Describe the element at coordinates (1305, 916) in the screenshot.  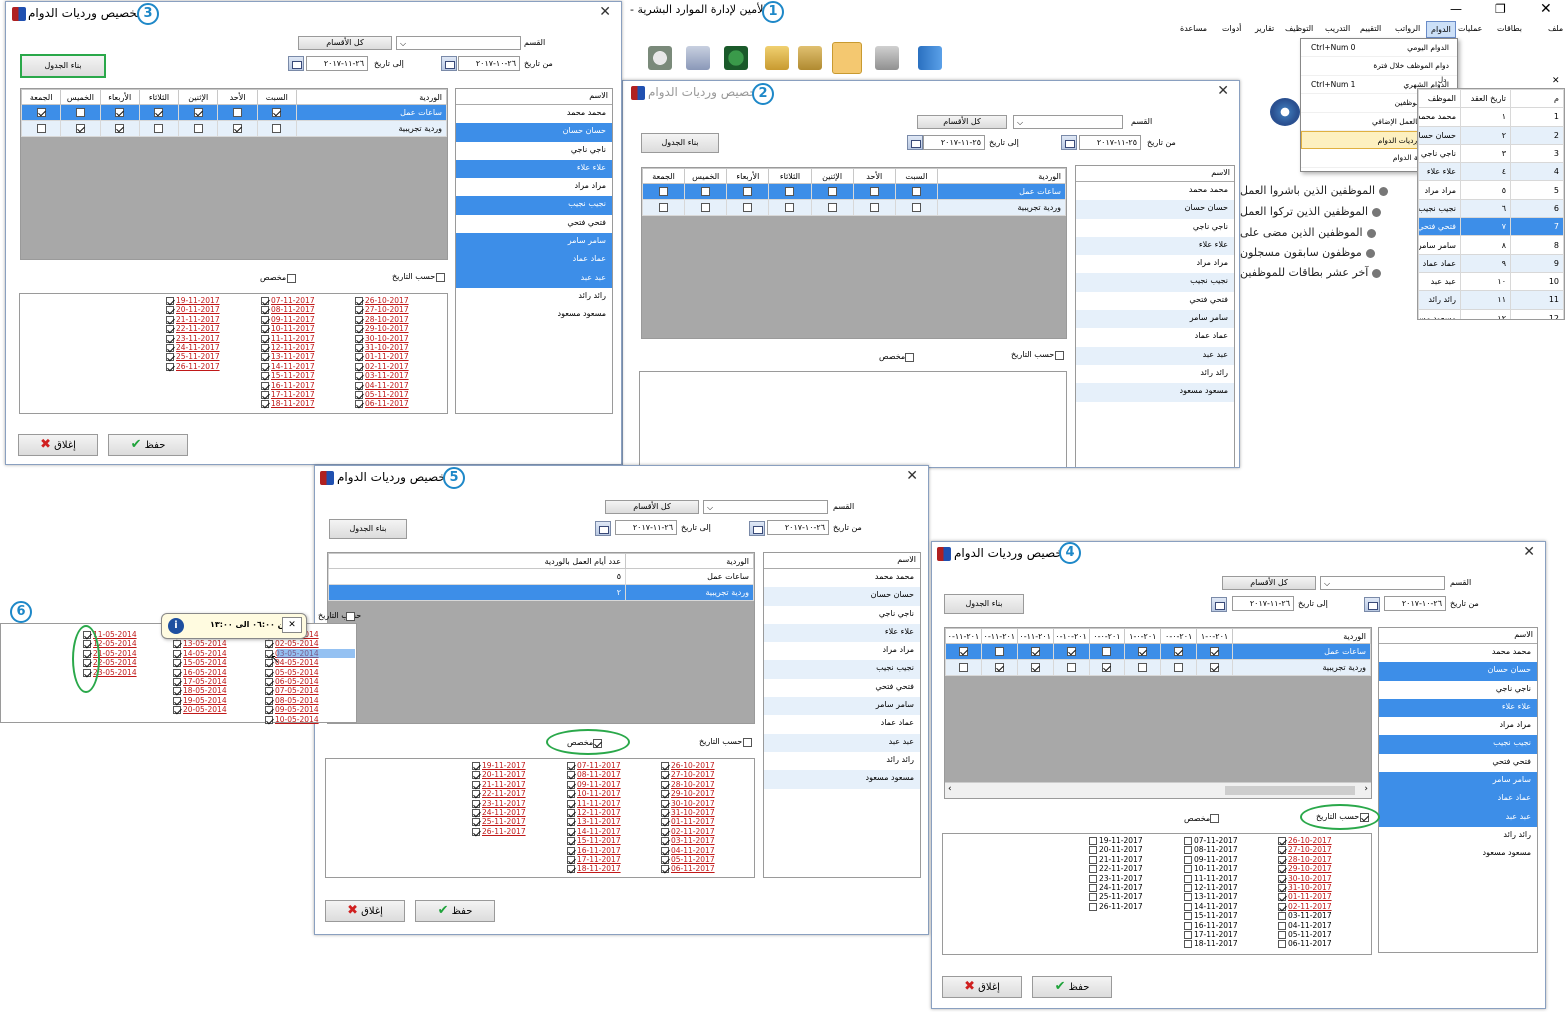
I see `date-checkbox-item: 03-11-2017` at that location.